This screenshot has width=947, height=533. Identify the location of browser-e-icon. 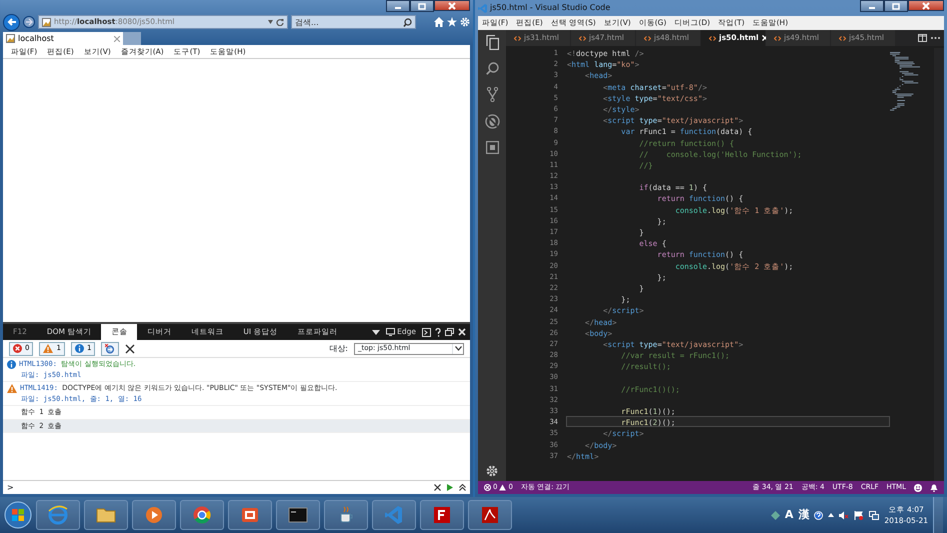
(58, 515).